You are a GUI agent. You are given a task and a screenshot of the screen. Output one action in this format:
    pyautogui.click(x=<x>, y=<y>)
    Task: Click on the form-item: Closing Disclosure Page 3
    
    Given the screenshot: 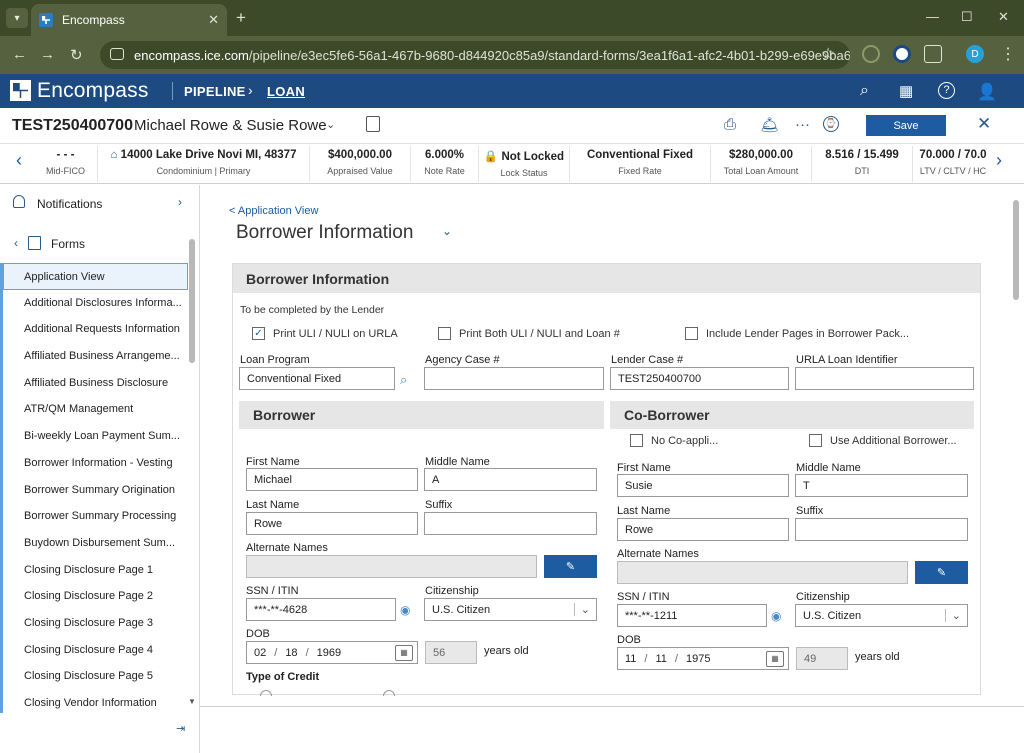 What is the action you would take?
    pyautogui.click(x=95, y=623)
    